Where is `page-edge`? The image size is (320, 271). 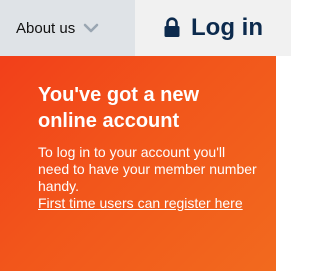
page-edge is located at coordinates (283, 163).